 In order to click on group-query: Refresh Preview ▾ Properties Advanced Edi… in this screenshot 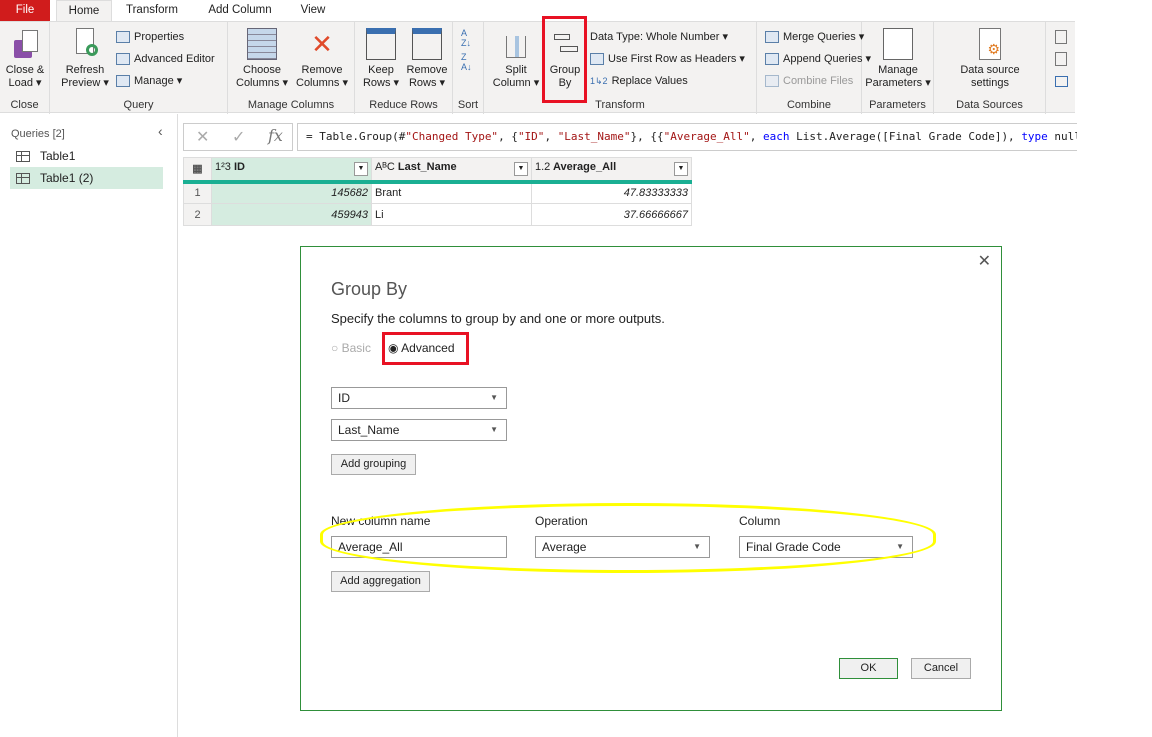, I will do `click(139, 68)`.